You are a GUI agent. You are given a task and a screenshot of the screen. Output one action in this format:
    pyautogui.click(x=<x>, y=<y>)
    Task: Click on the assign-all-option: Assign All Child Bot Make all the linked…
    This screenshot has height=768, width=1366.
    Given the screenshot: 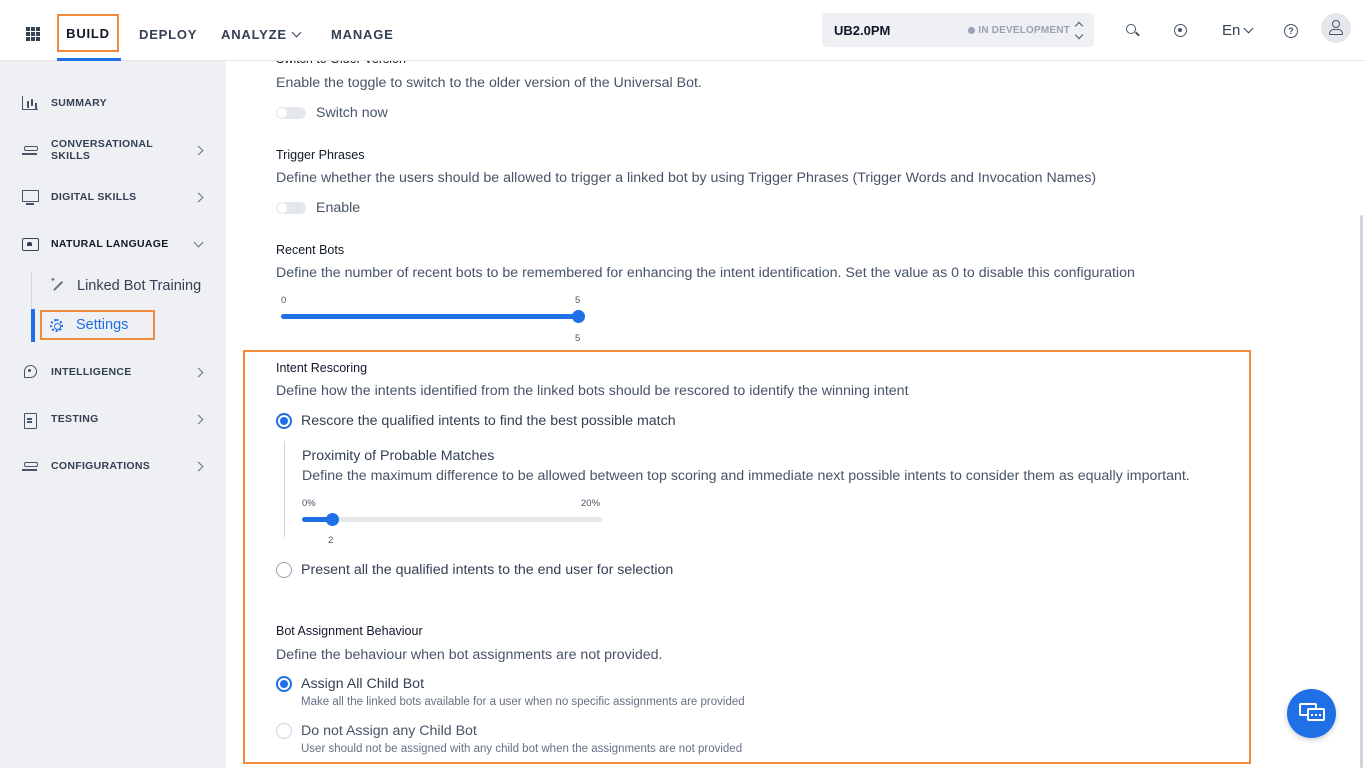 What is the action you would take?
    pyautogui.click(x=510, y=692)
    